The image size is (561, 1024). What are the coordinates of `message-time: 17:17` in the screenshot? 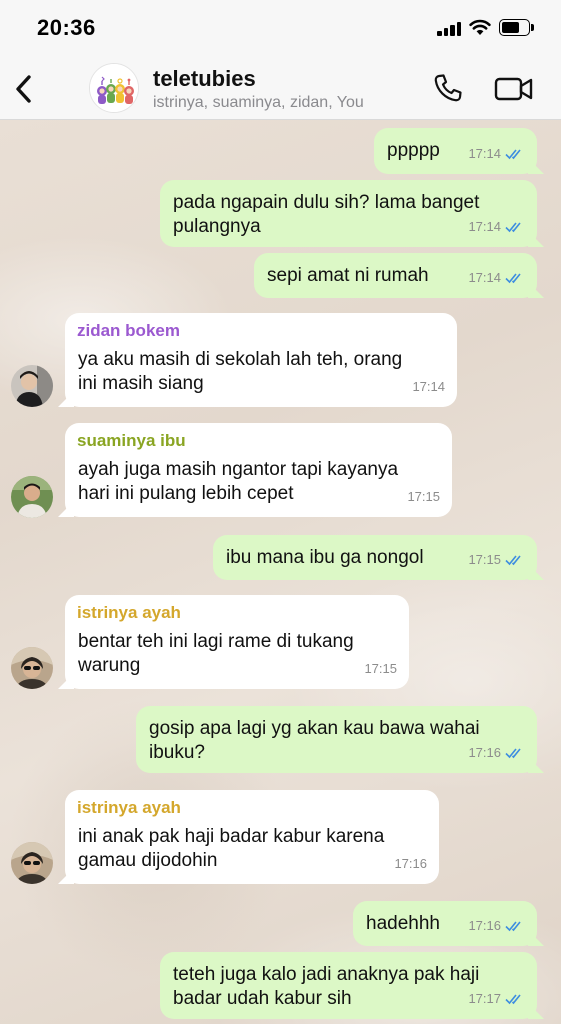 It's located at (484, 998).